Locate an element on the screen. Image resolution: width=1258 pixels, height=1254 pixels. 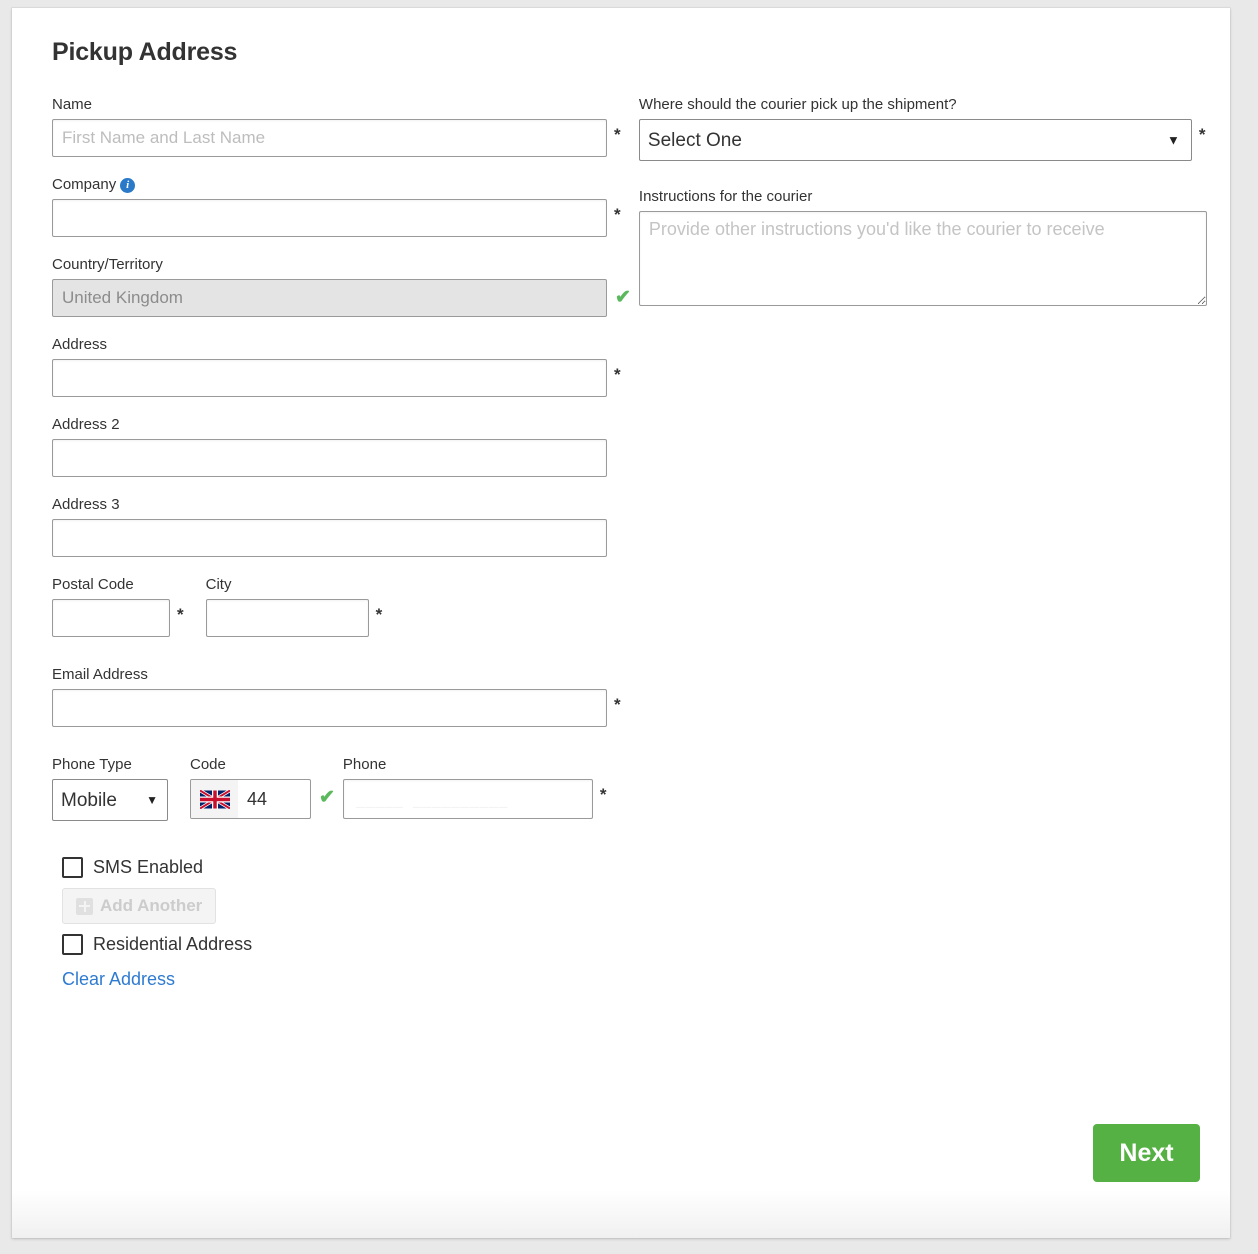
next-button: Next is located at coordinates (1146, 1153).